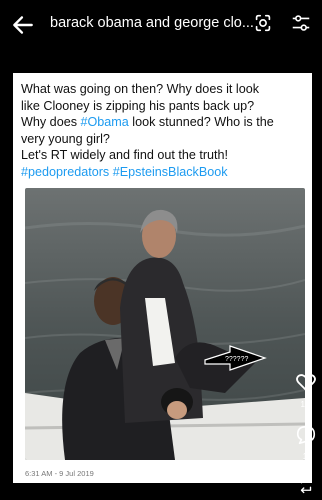 The image size is (322, 500). What do you see at coordinates (59, 473) in the screenshot?
I see `tweet-timestamp: 6:31 AM - 9 Jul 2019` at bounding box center [59, 473].